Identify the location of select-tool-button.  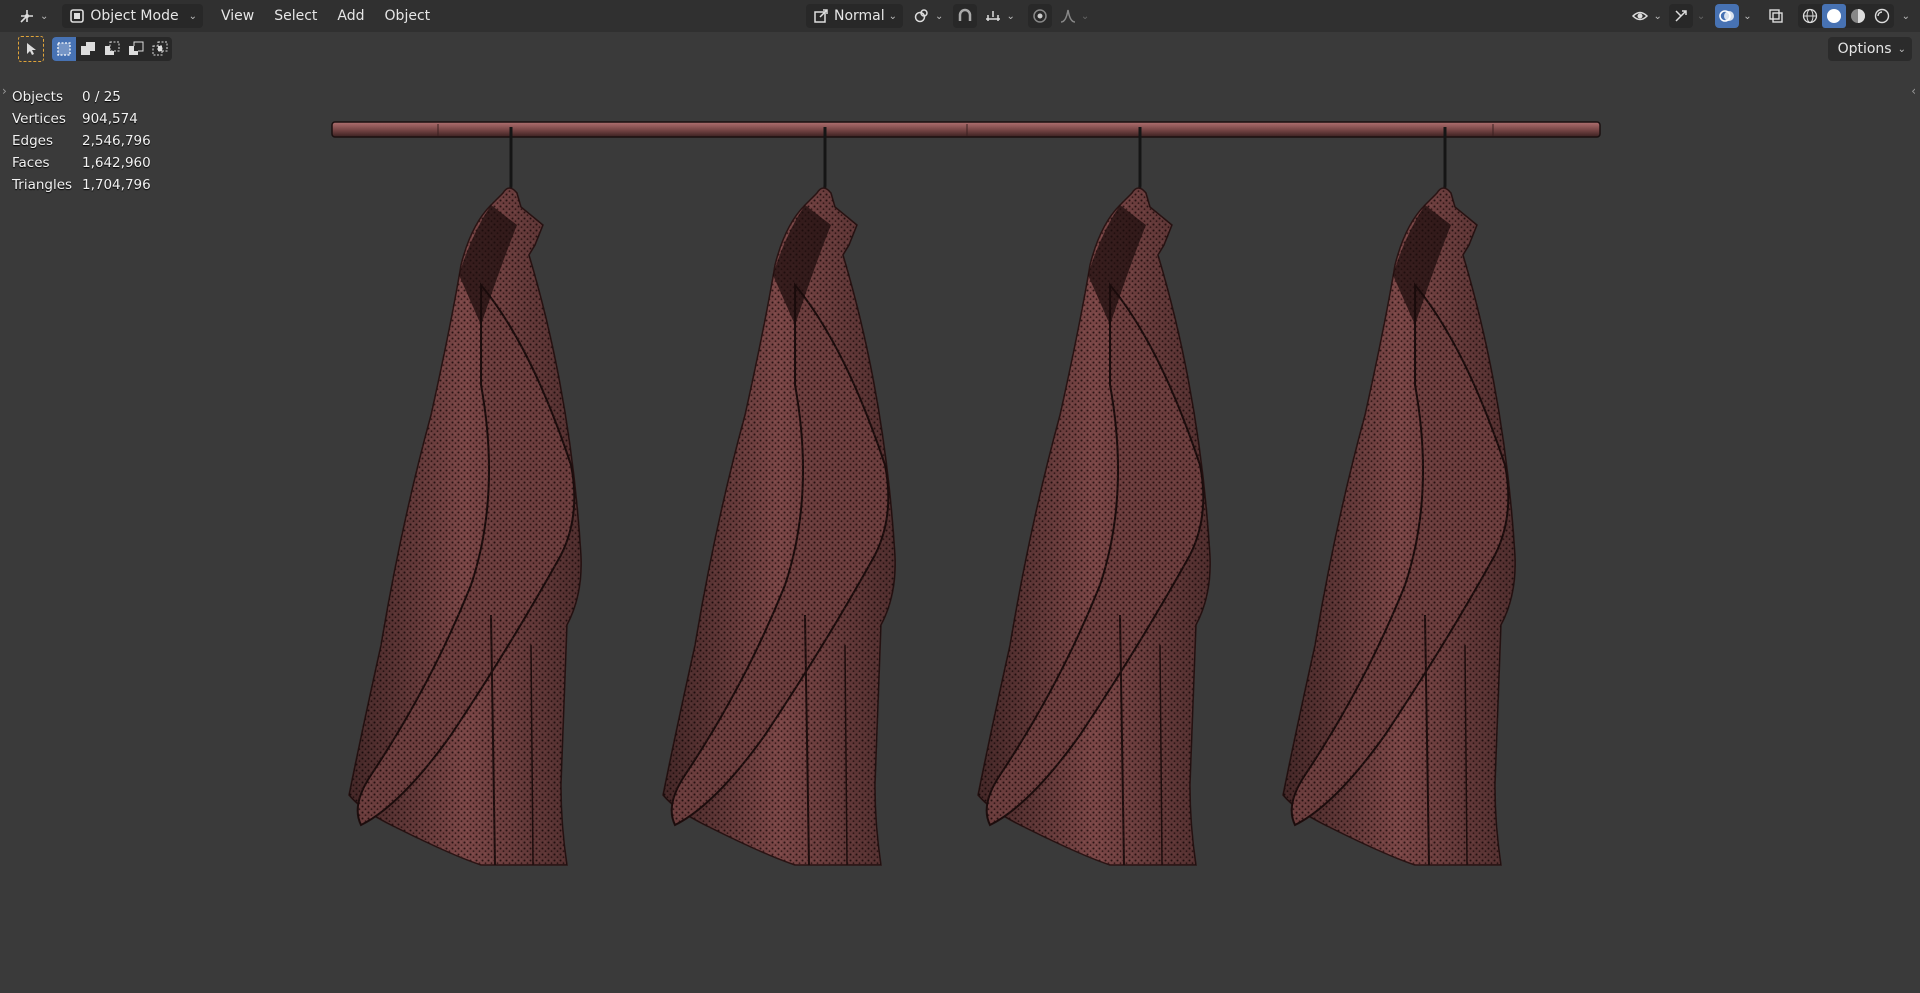
(31, 49).